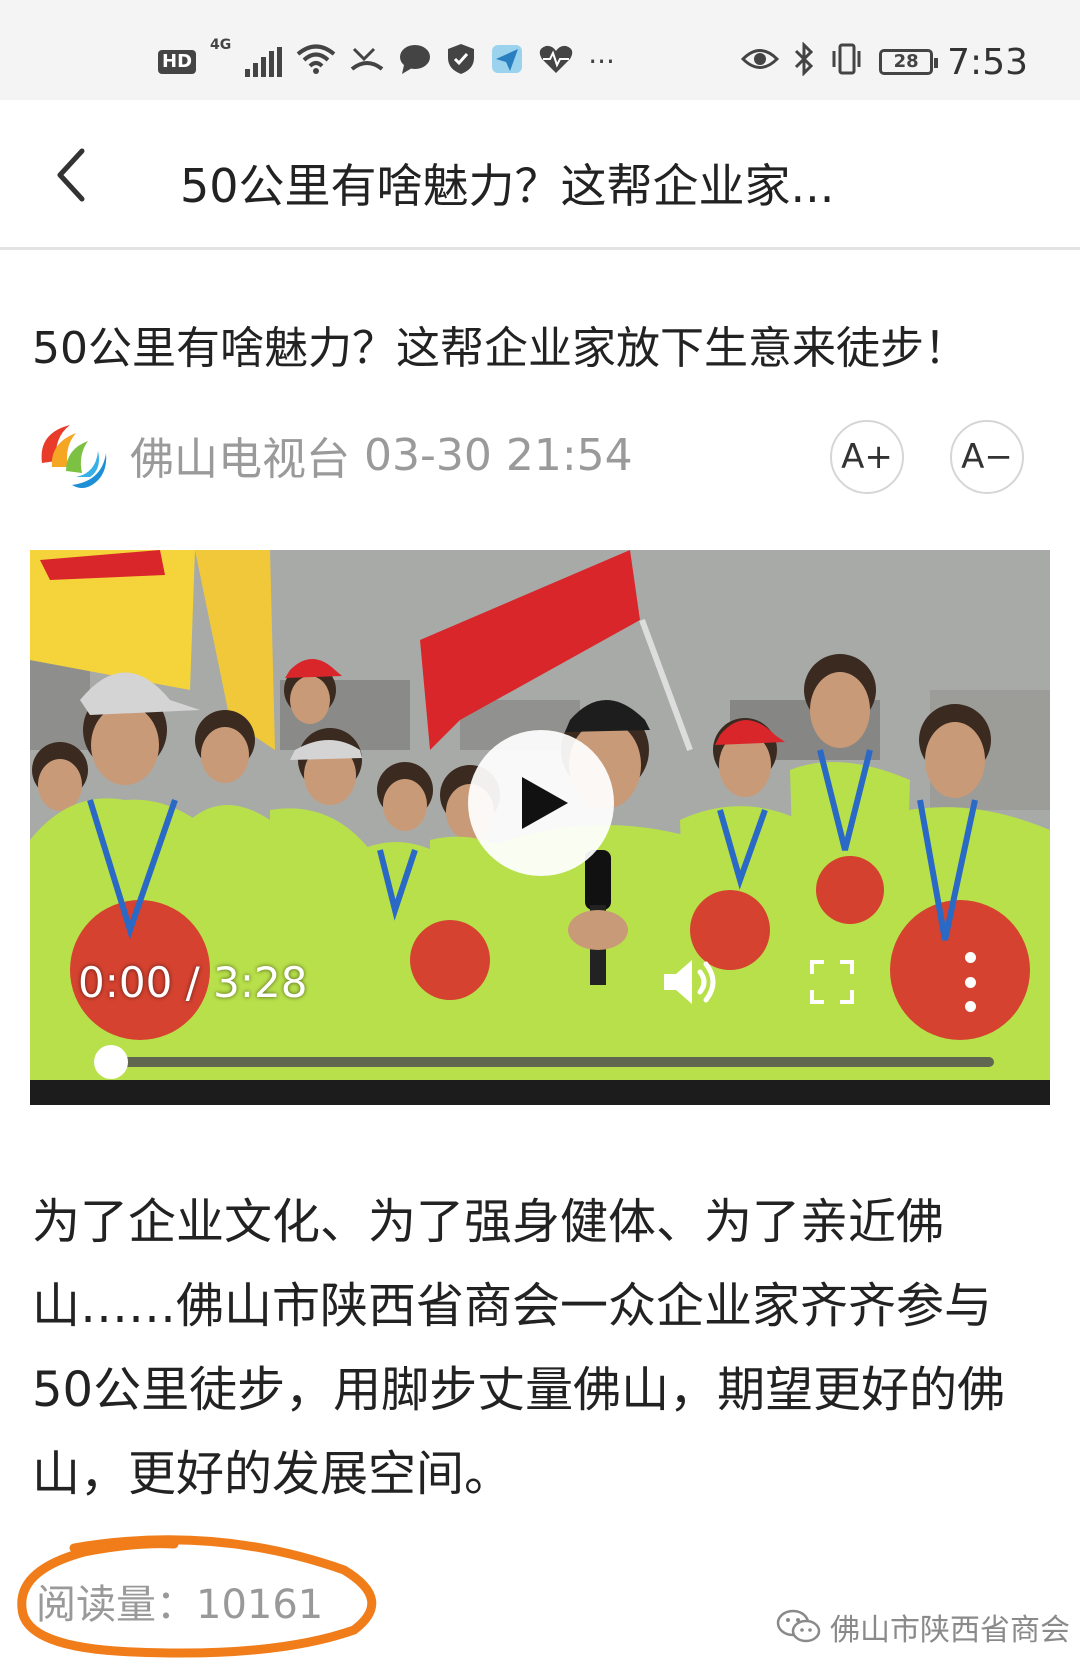 This screenshot has height=1668, width=1080. Describe the element at coordinates (498, 455) in the screenshot. I see `article-datetime: 03-30 21:54` at that location.